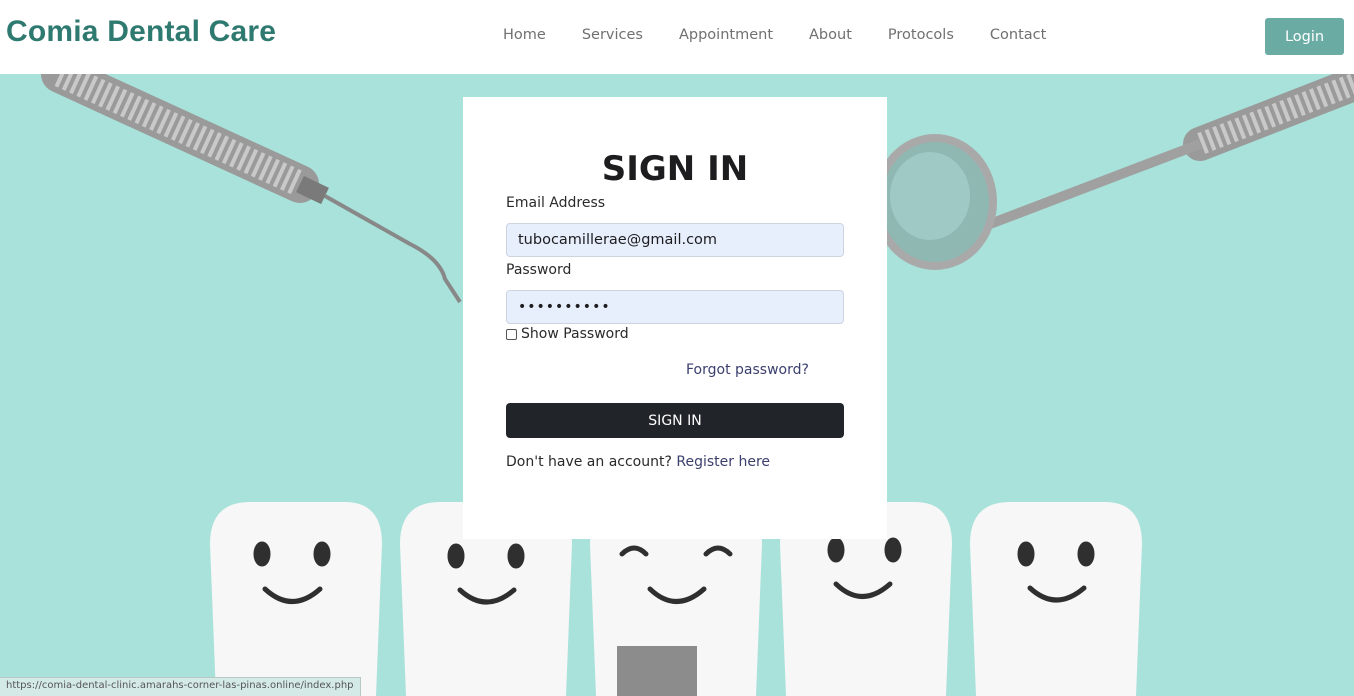 The width and height of the screenshot is (1354, 696). What do you see at coordinates (591, 462) in the screenshot?
I see `register-prompt: Don't have an account?` at bounding box center [591, 462].